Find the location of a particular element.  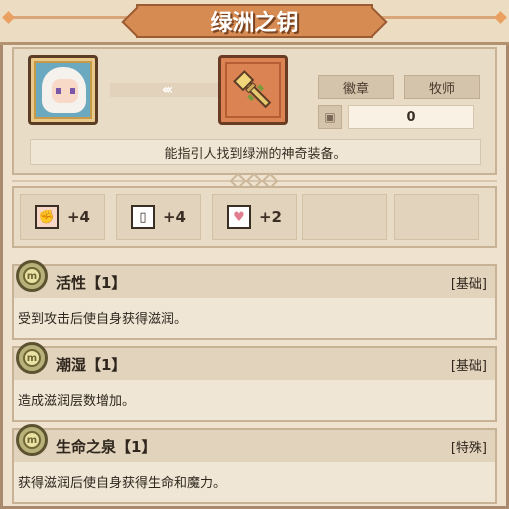

stat-vitality: ♥ +2 is located at coordinates (254, 217).